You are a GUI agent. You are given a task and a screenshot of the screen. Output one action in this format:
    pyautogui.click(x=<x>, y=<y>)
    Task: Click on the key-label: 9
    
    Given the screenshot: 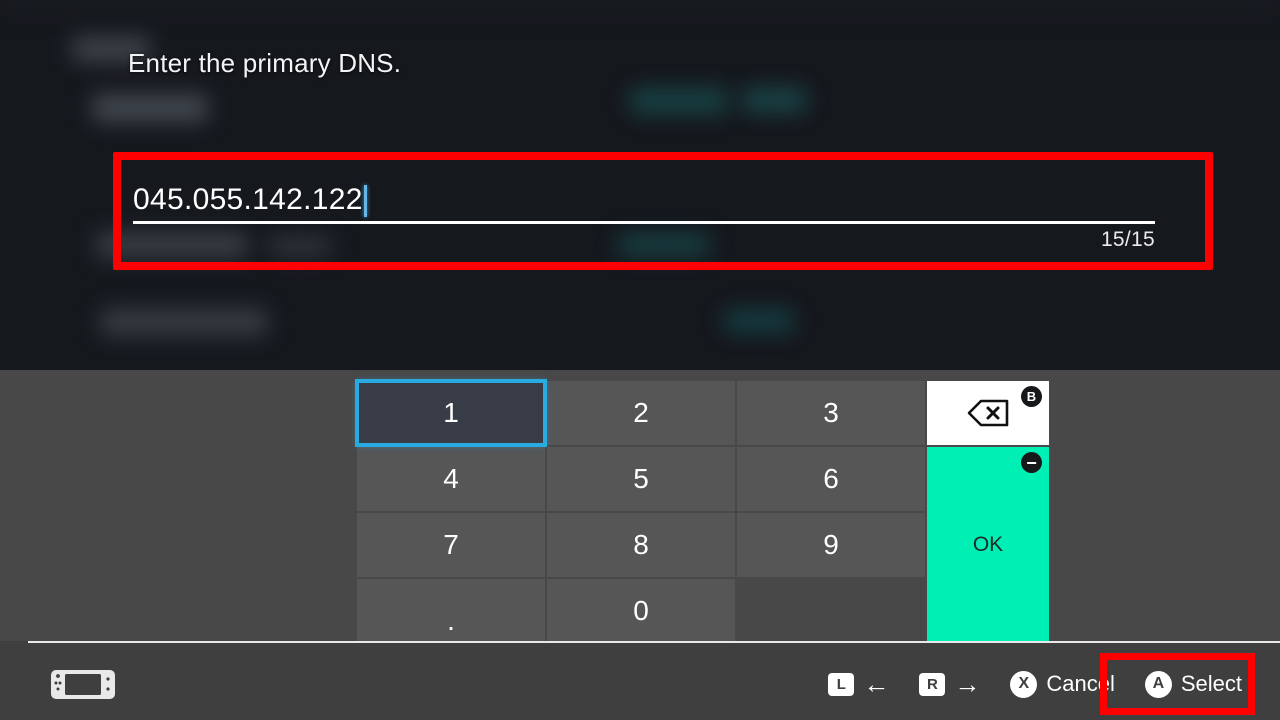 What is the action you would take?
    pyautogui.click(x=831, y=544)
    